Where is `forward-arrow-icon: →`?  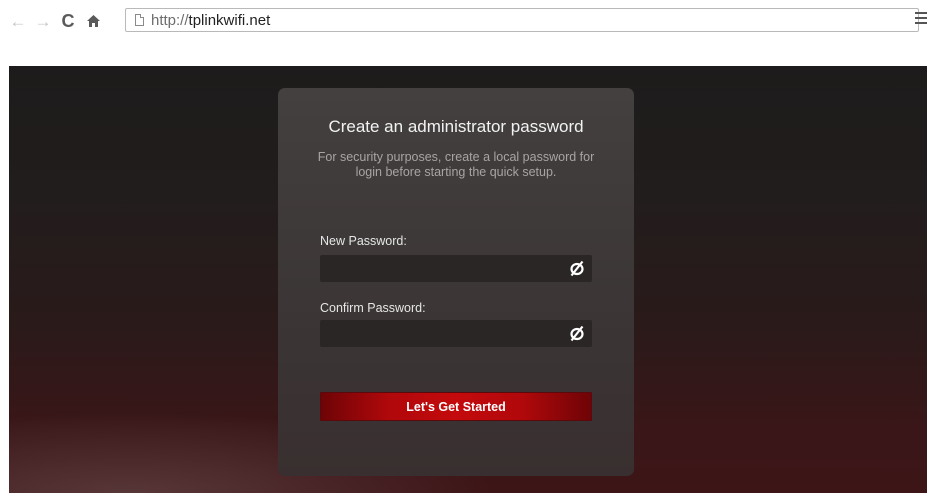 forward-arrow-icon: → is located at coordinates (43, 21).